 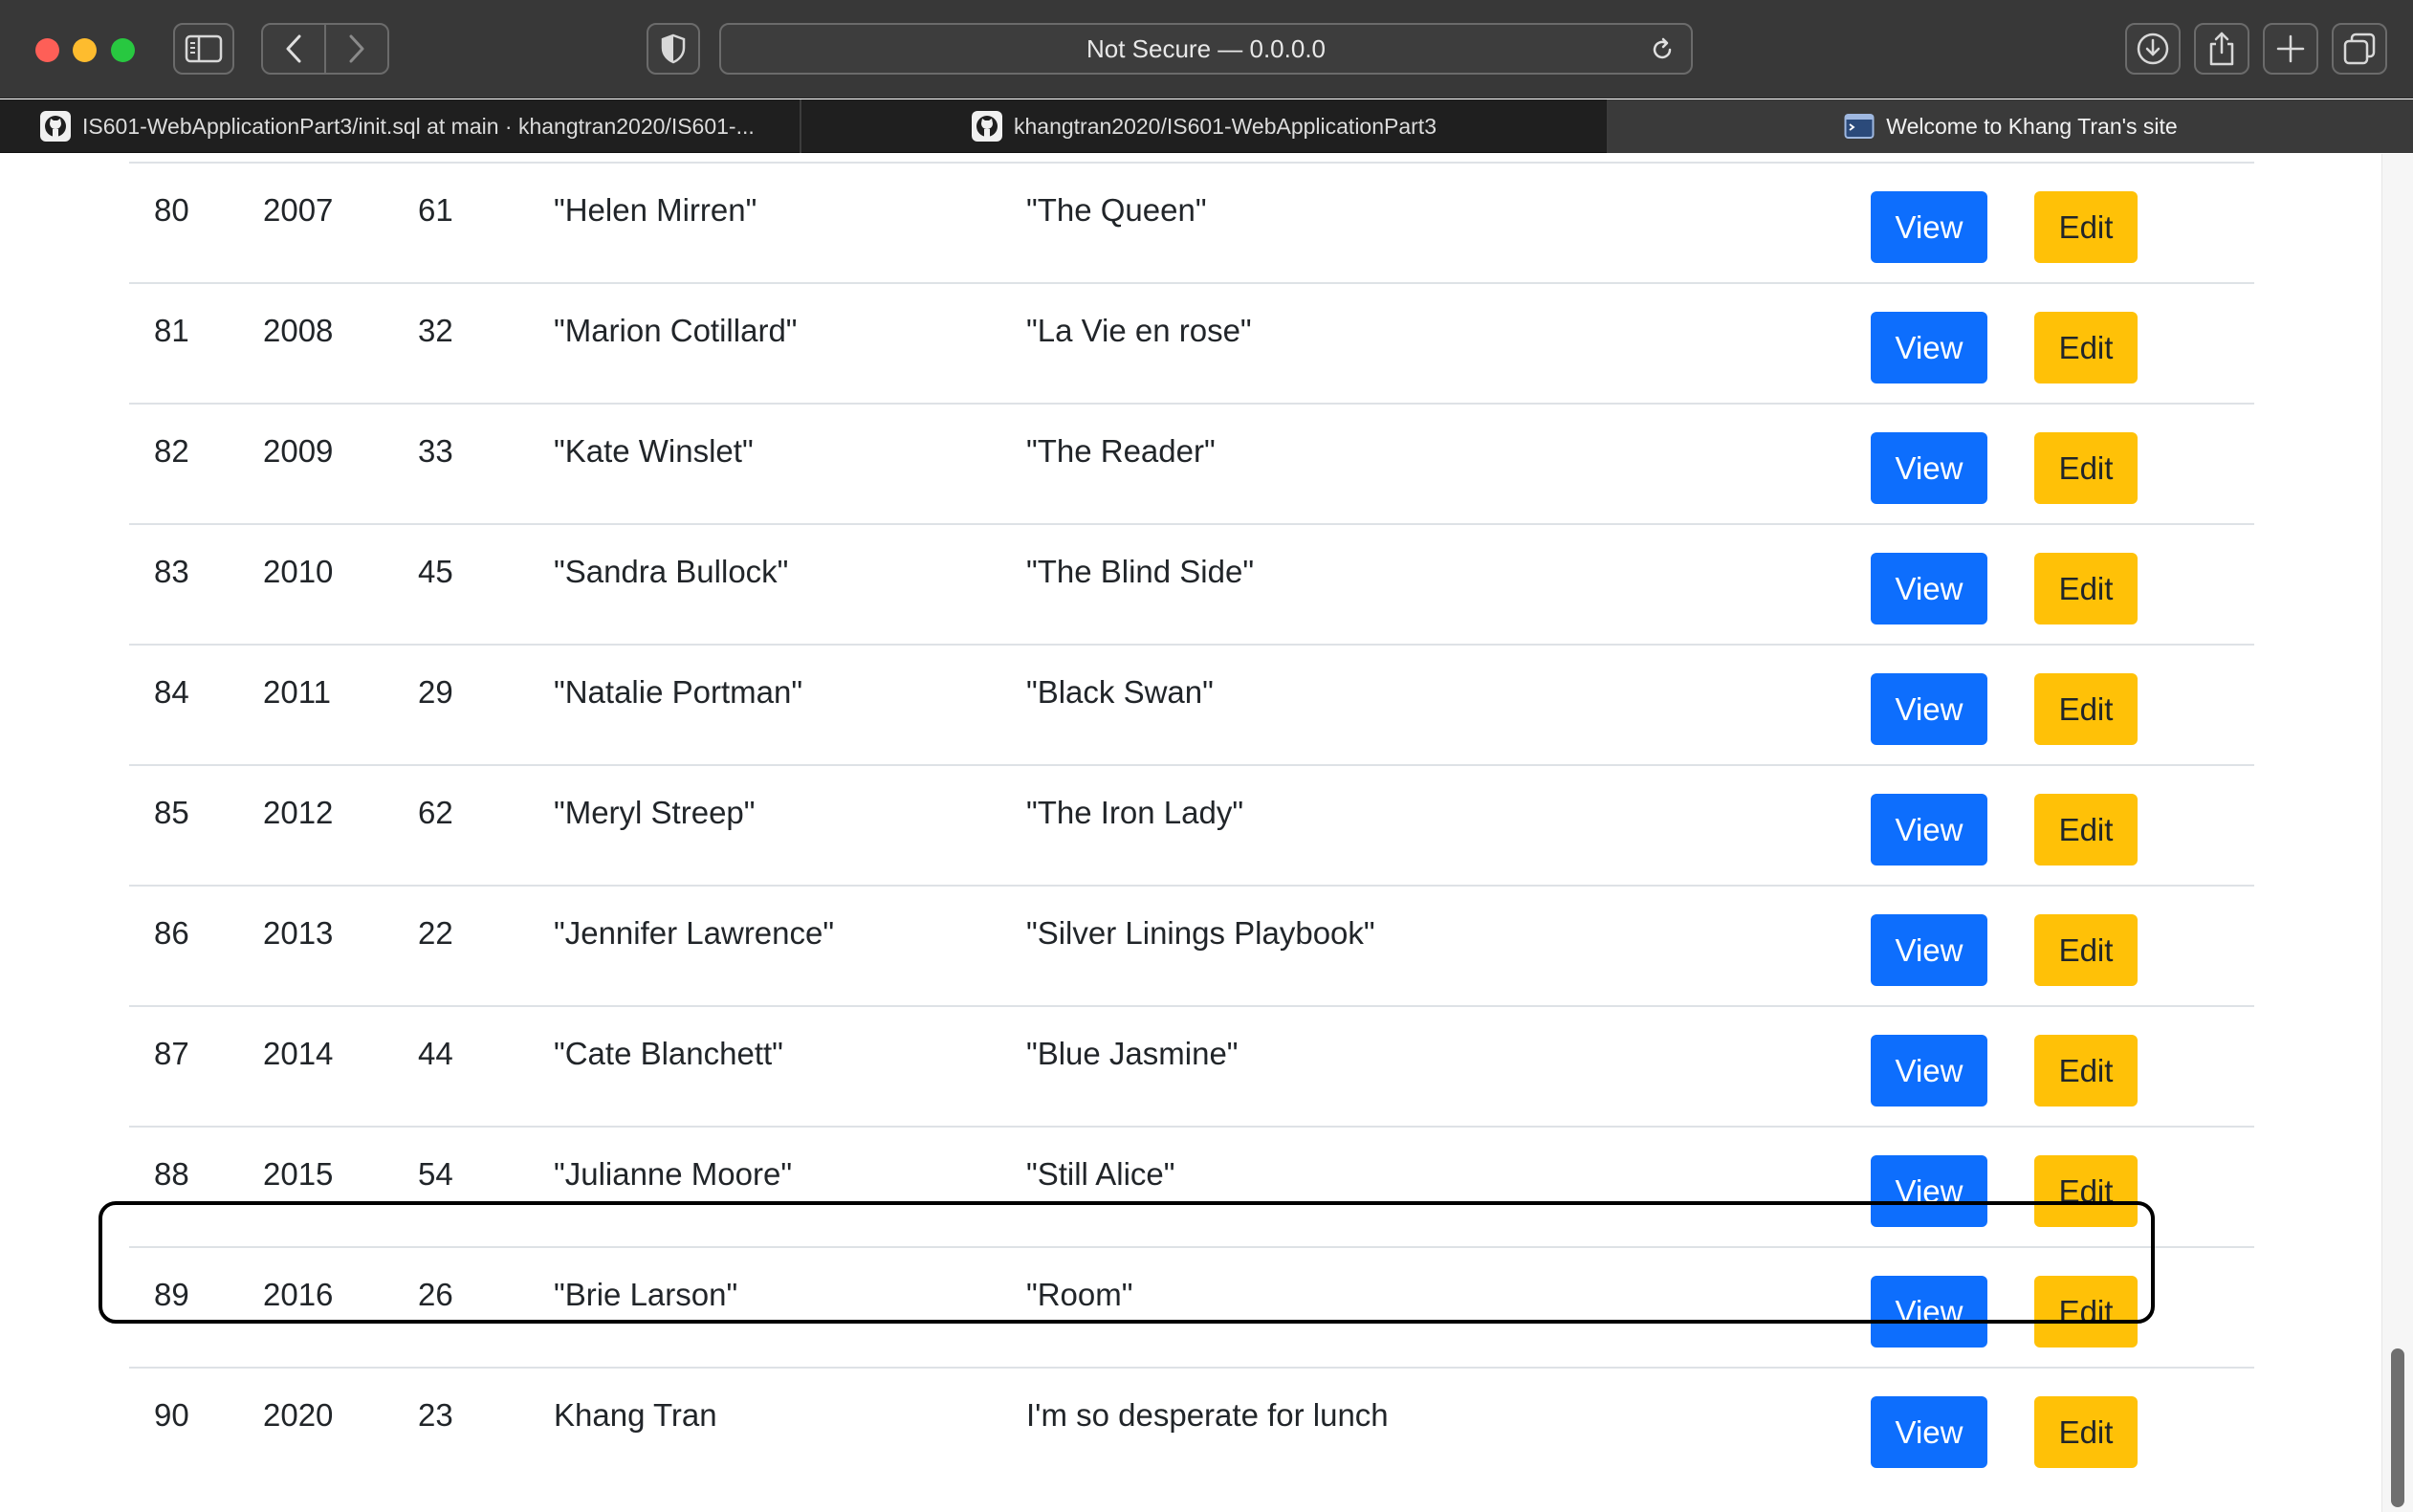 I want to click on cell-id: 83, so click(x=171, y=571).